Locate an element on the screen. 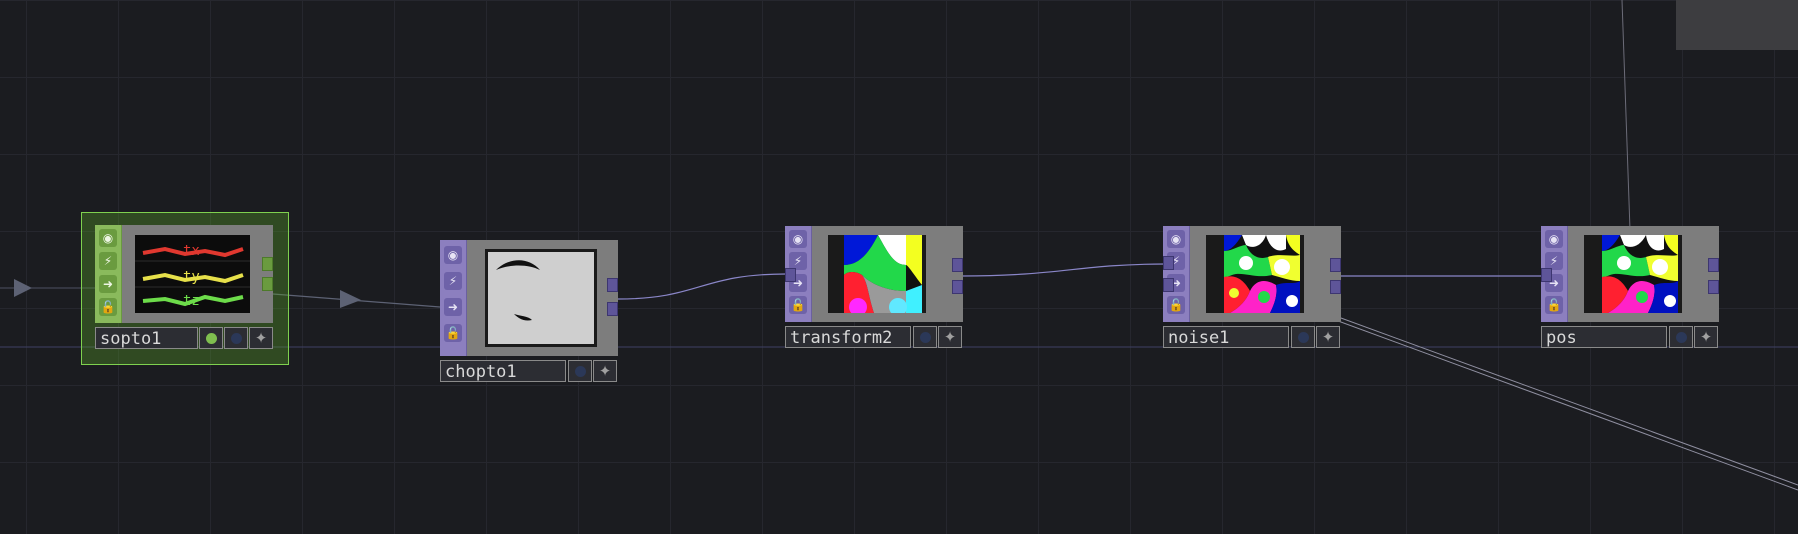 The height and width of the screenshot is (534, 1798). corner-panel is located at coordinates (1737, 25).